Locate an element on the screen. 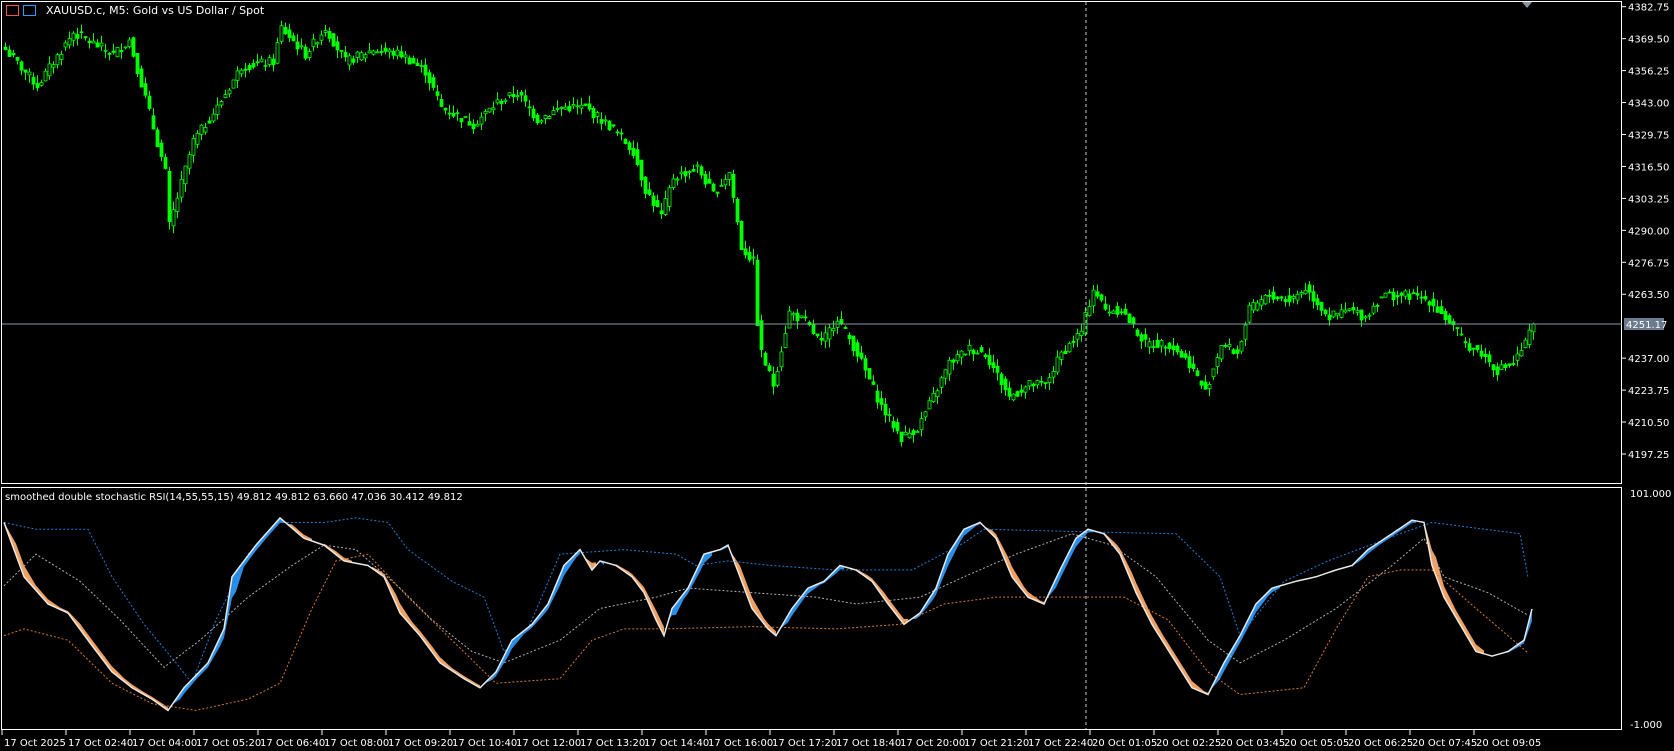 This screenshot has width=1674, height=751. time-label: 17 Oct 18:40 is located at coordinates (868, 743).